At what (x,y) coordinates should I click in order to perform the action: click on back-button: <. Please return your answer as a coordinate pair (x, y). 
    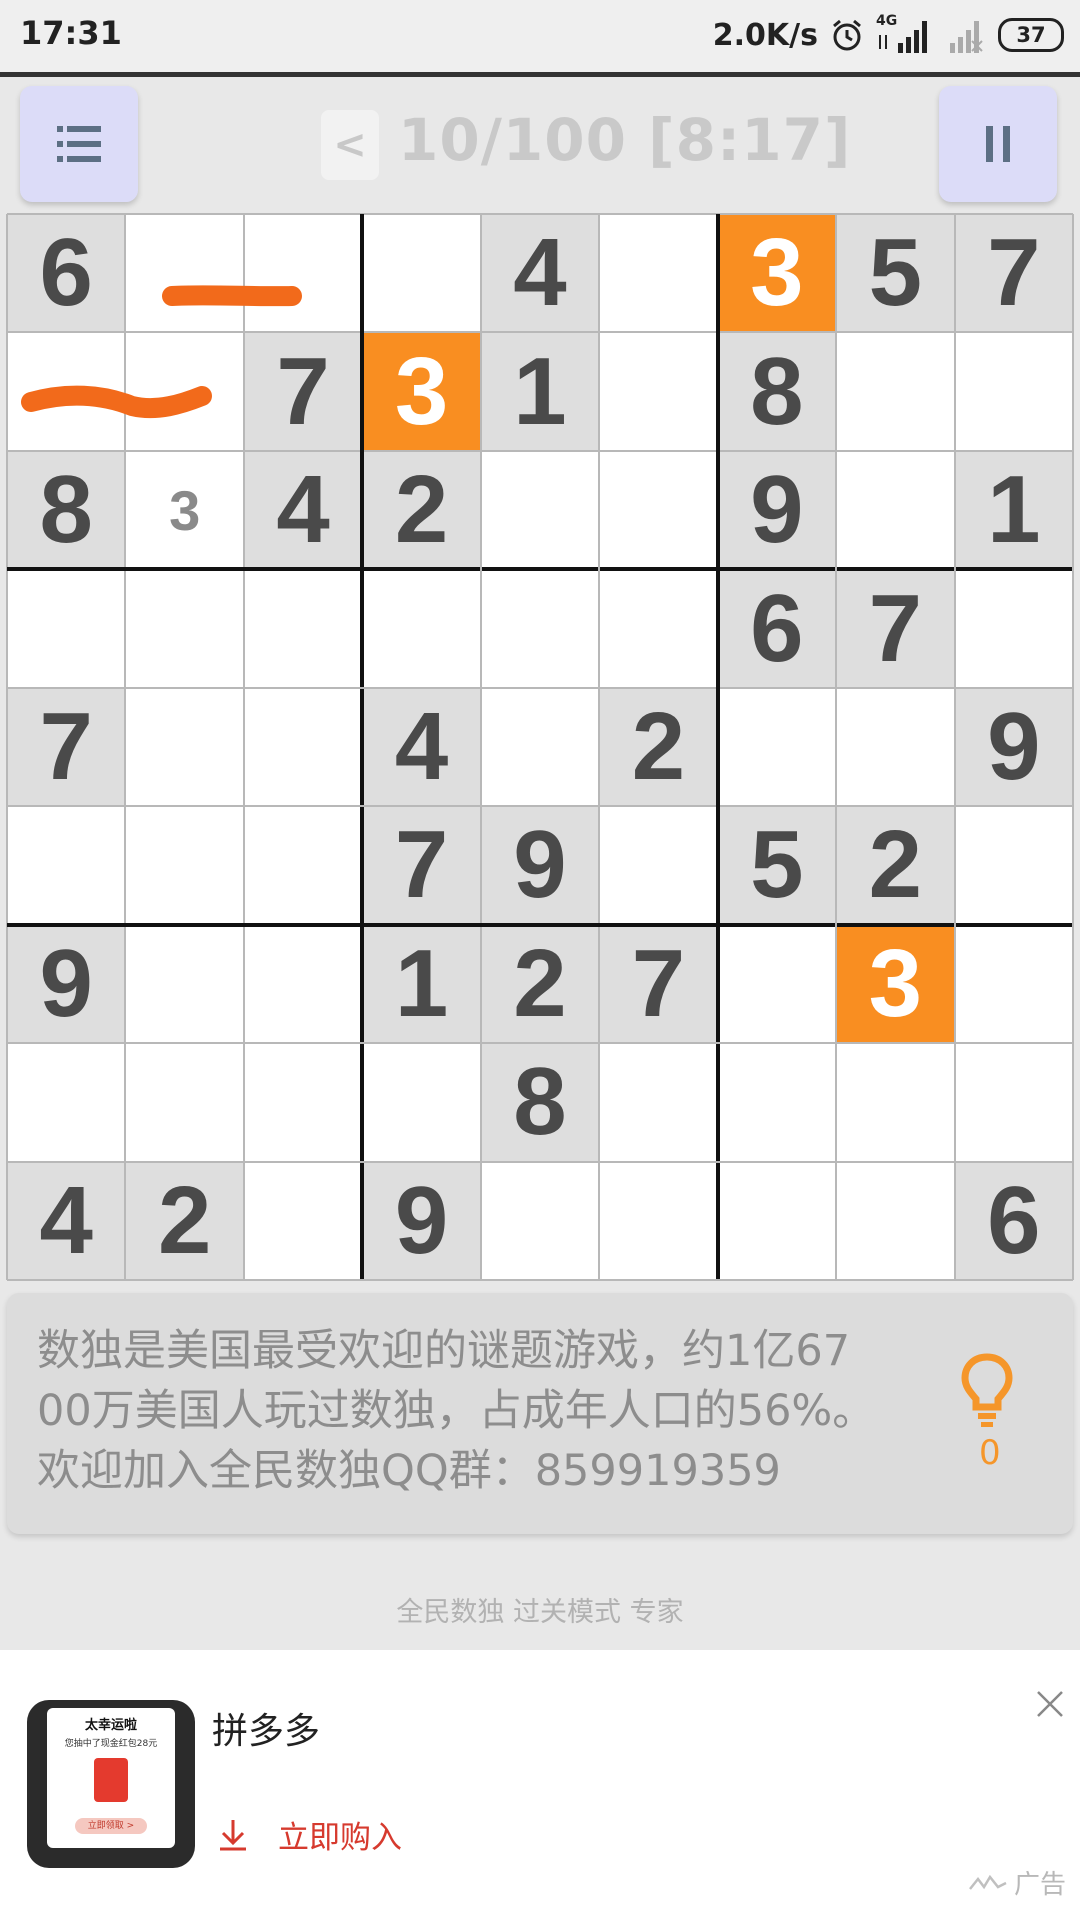
    Looking at the image, I should click on (350, 145).